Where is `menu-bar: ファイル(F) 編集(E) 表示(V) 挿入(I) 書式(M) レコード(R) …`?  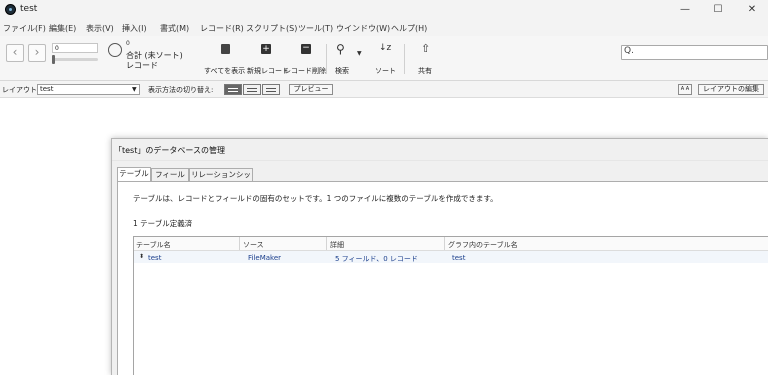
menu-bar: ファイル(F) 編集(E) 表示(V) 挿入(I) 書式(M) レコード(R) … is located at coordinates (384, 28).